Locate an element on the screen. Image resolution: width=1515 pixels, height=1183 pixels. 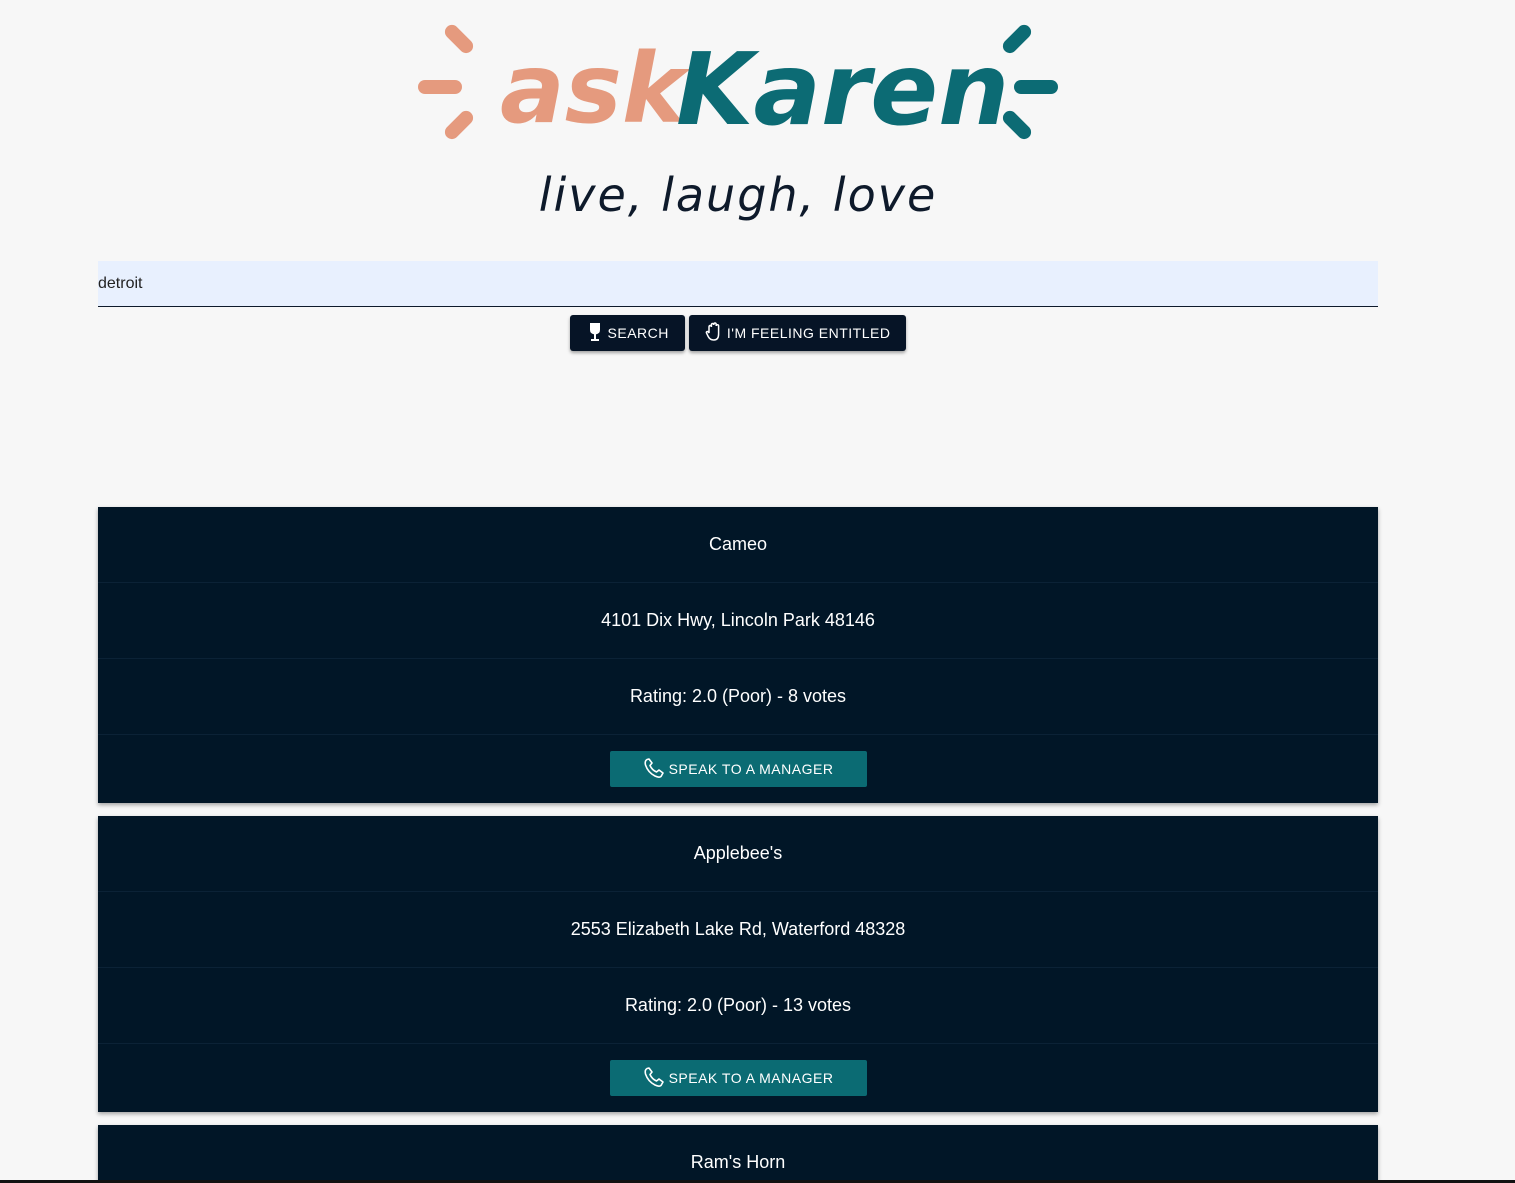
restaurant-address-row: 2553 Elizabeth Lake Rd, Waterford 48328 is located at coordinates (738, 930).